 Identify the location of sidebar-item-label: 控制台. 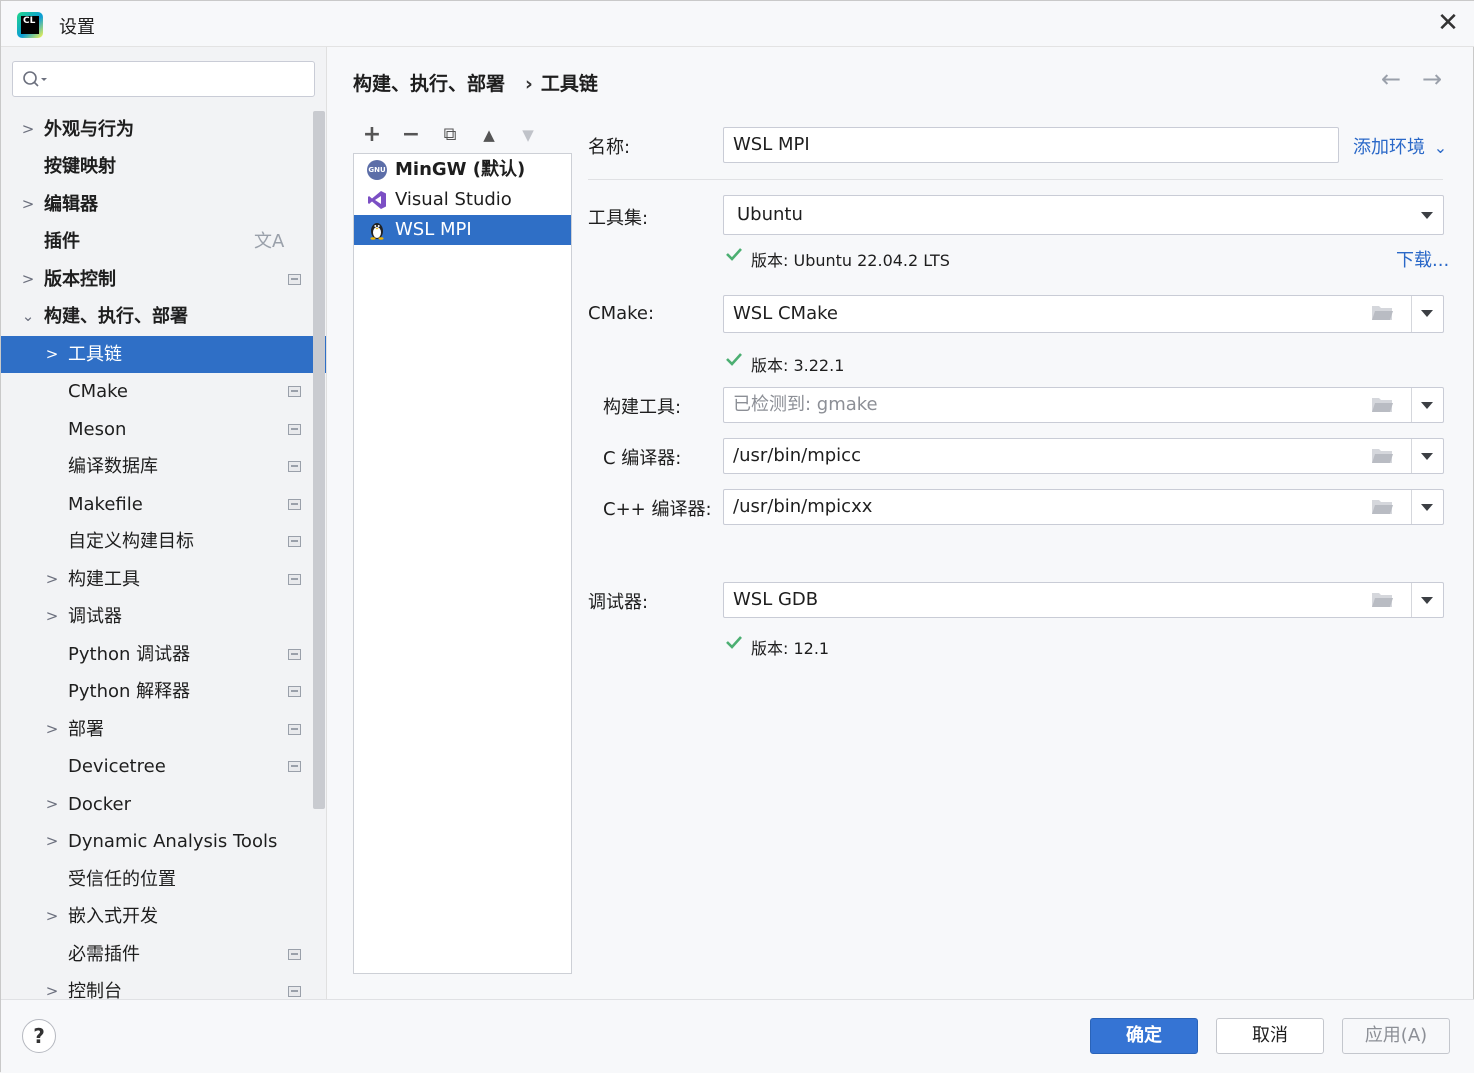
(95, 990).